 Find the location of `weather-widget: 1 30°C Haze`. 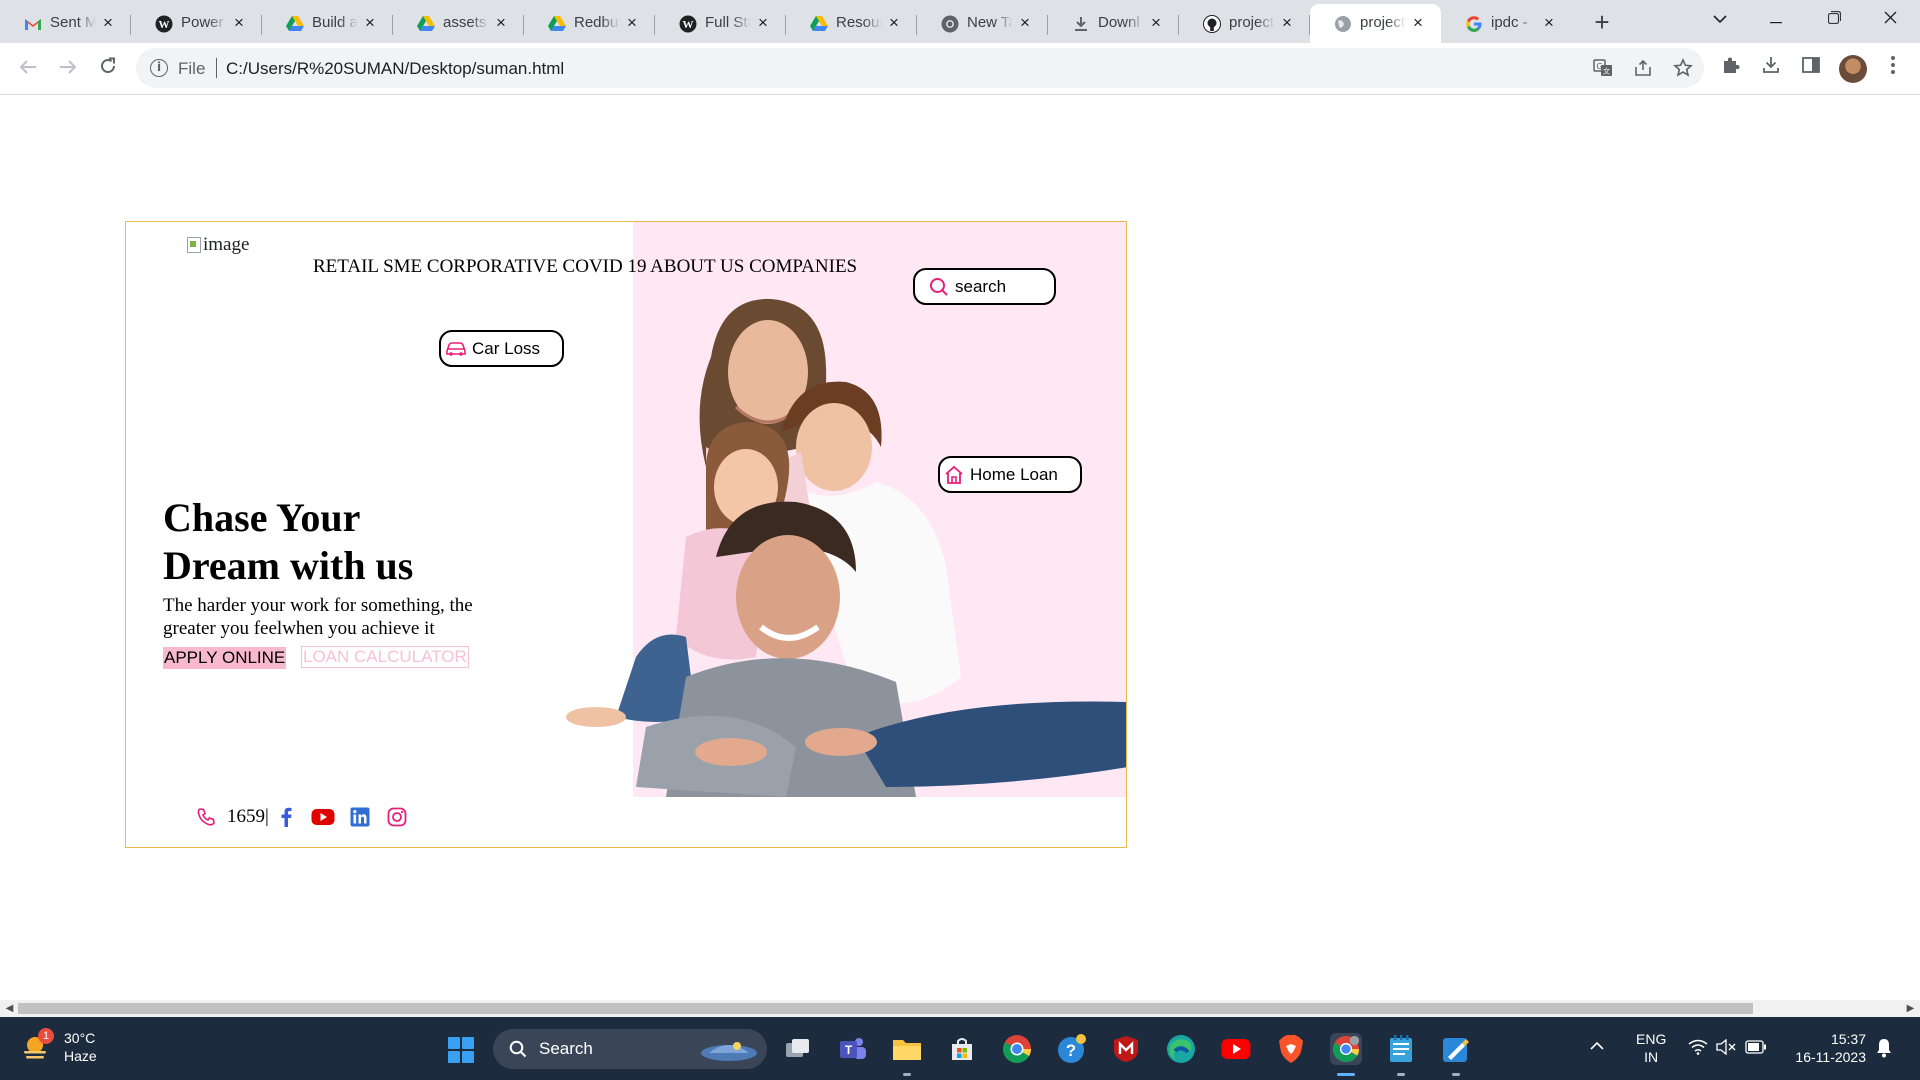

weather-widget: 1 30°C Haze is located at coordinates (58, 1046).